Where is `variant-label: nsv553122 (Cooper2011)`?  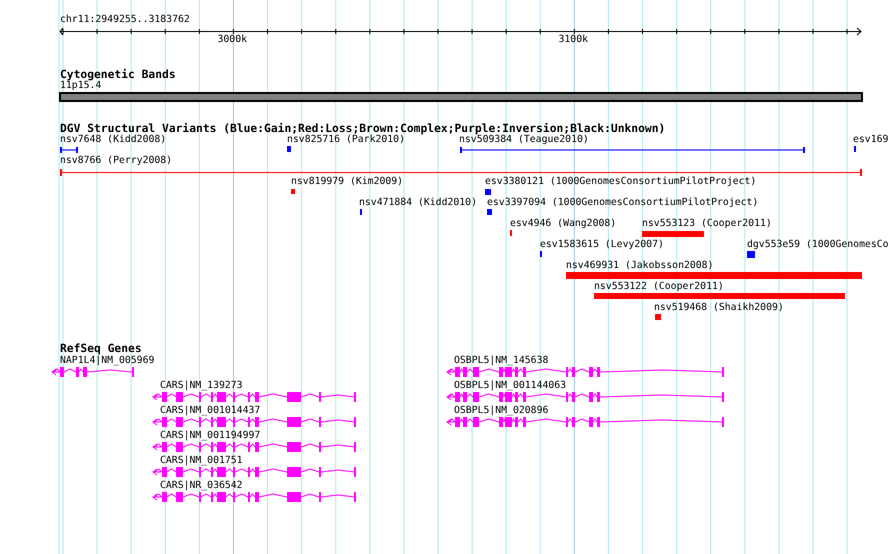 variant-label: nsv553122 (Cooper2011) is located at coordinates (659, 287).